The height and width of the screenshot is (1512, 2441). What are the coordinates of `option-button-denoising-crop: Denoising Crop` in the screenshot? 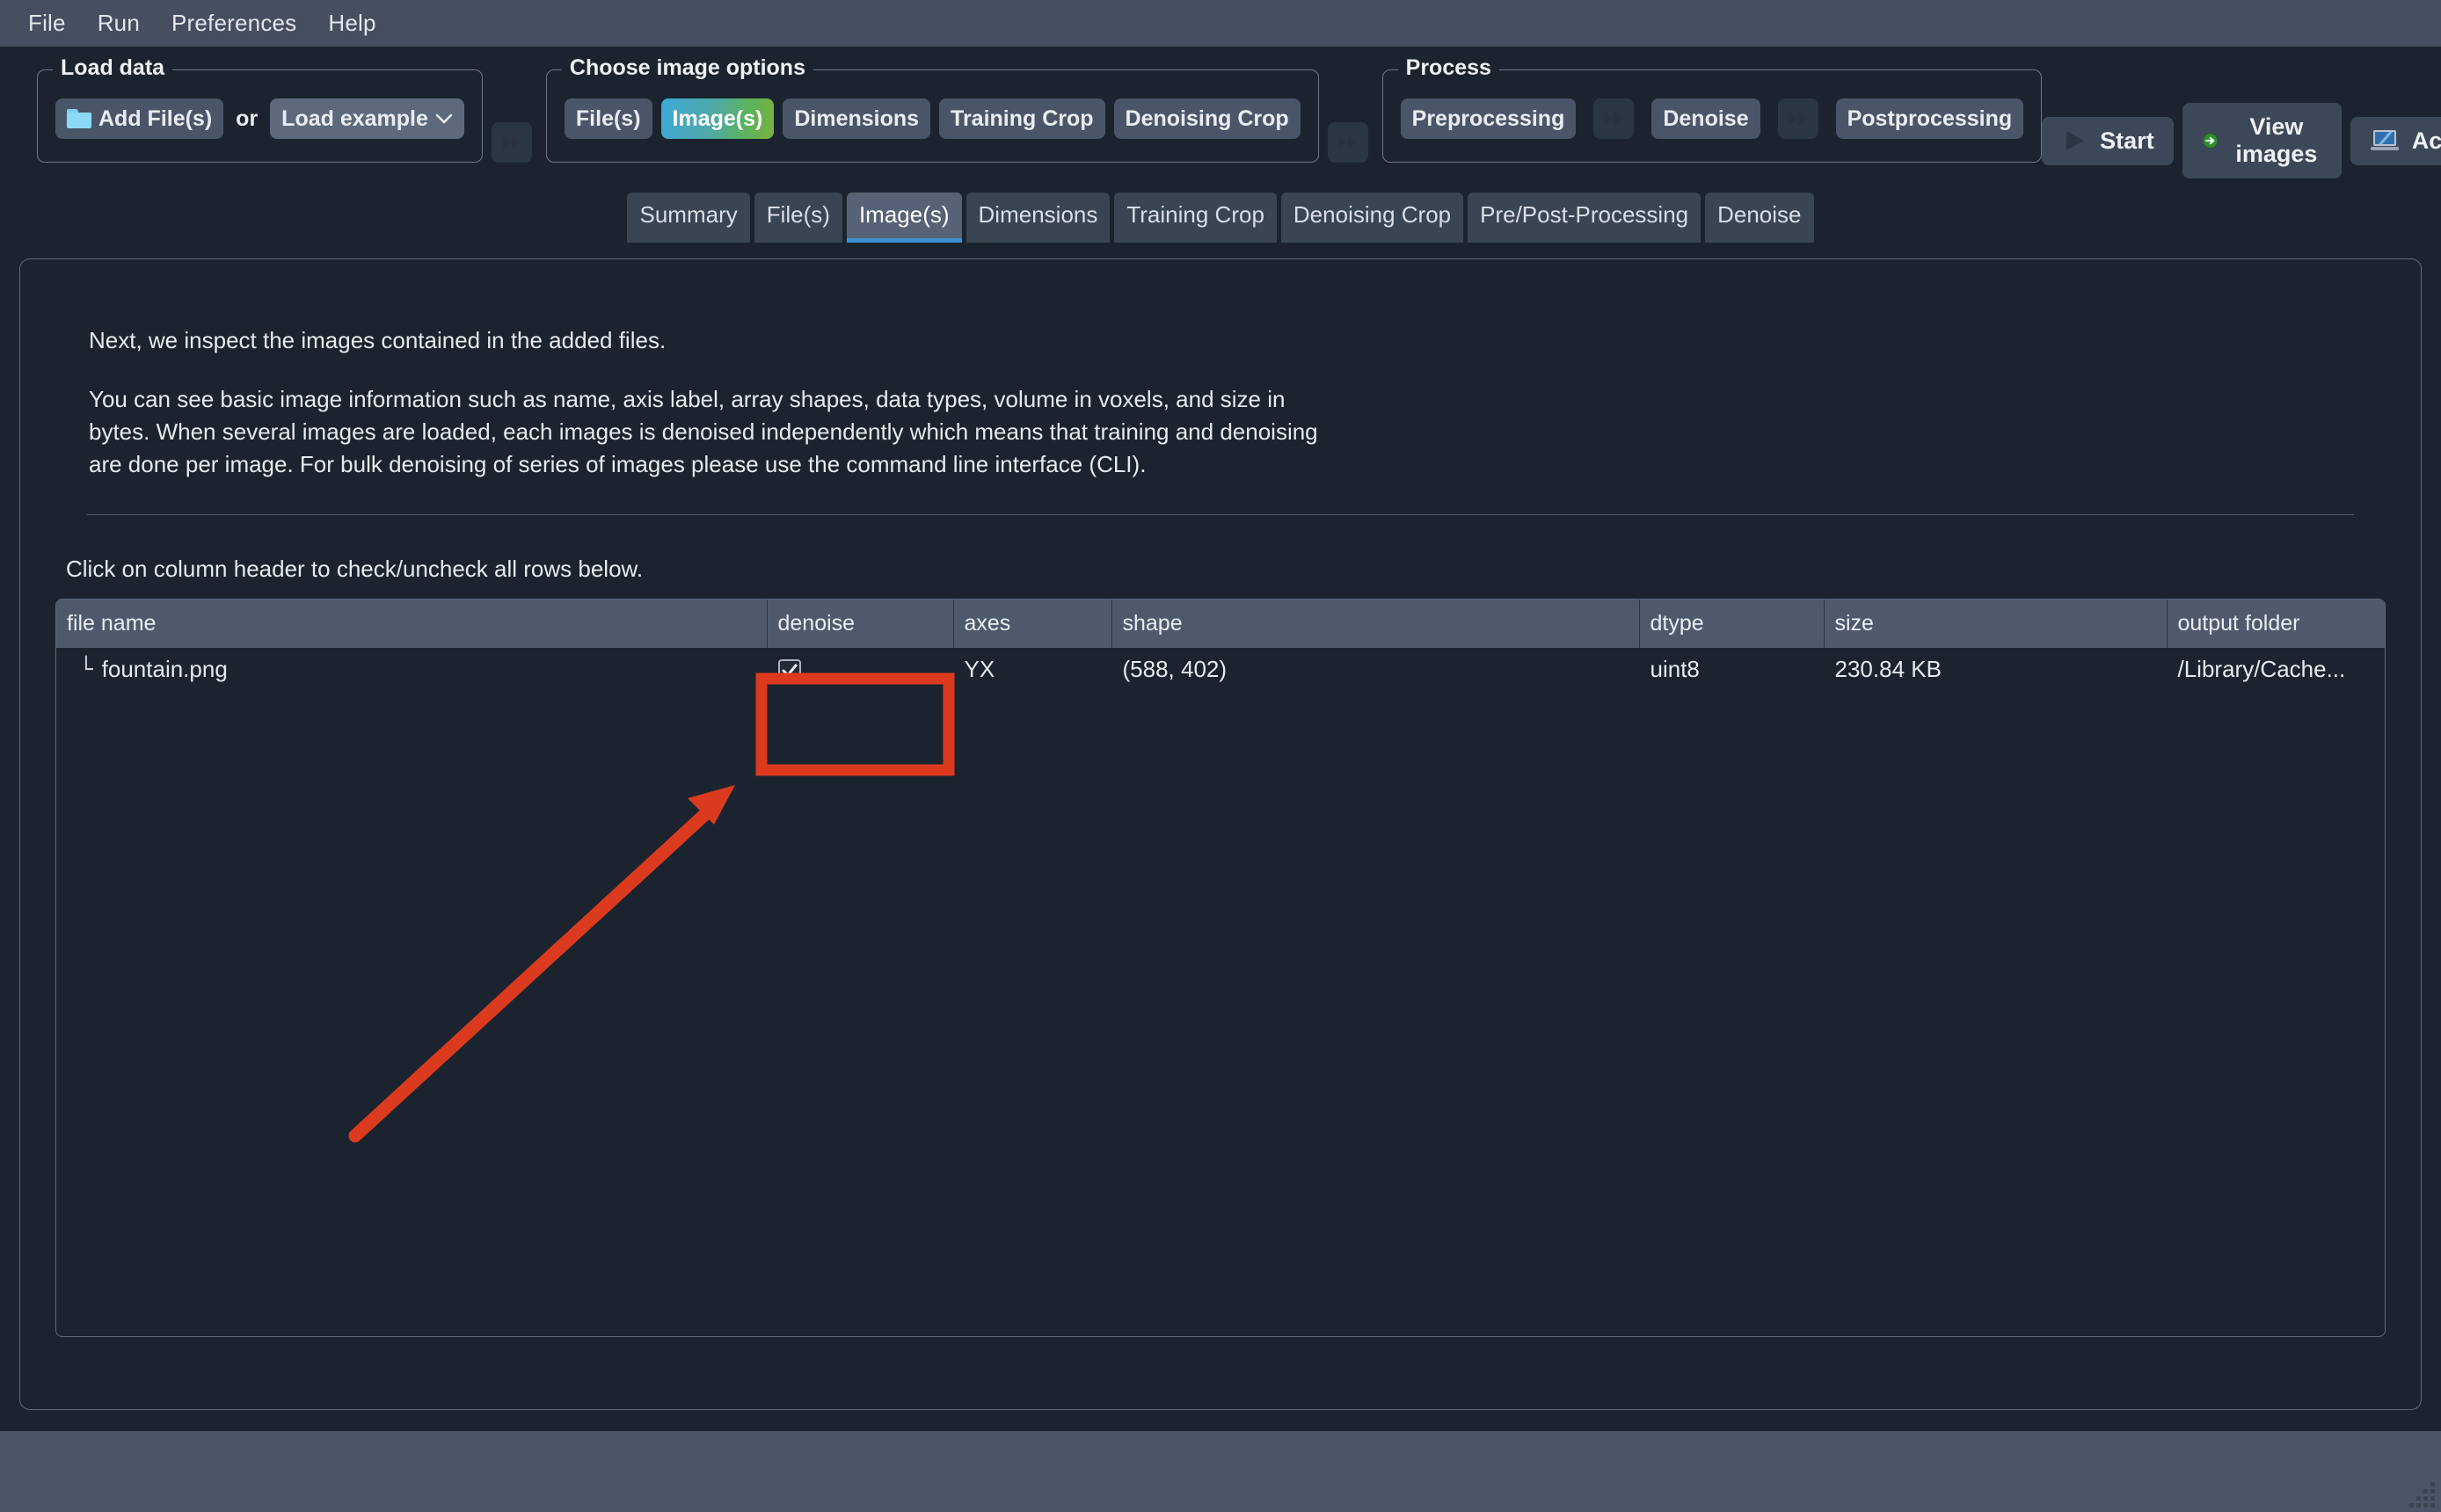 It's located at (1207, 119).